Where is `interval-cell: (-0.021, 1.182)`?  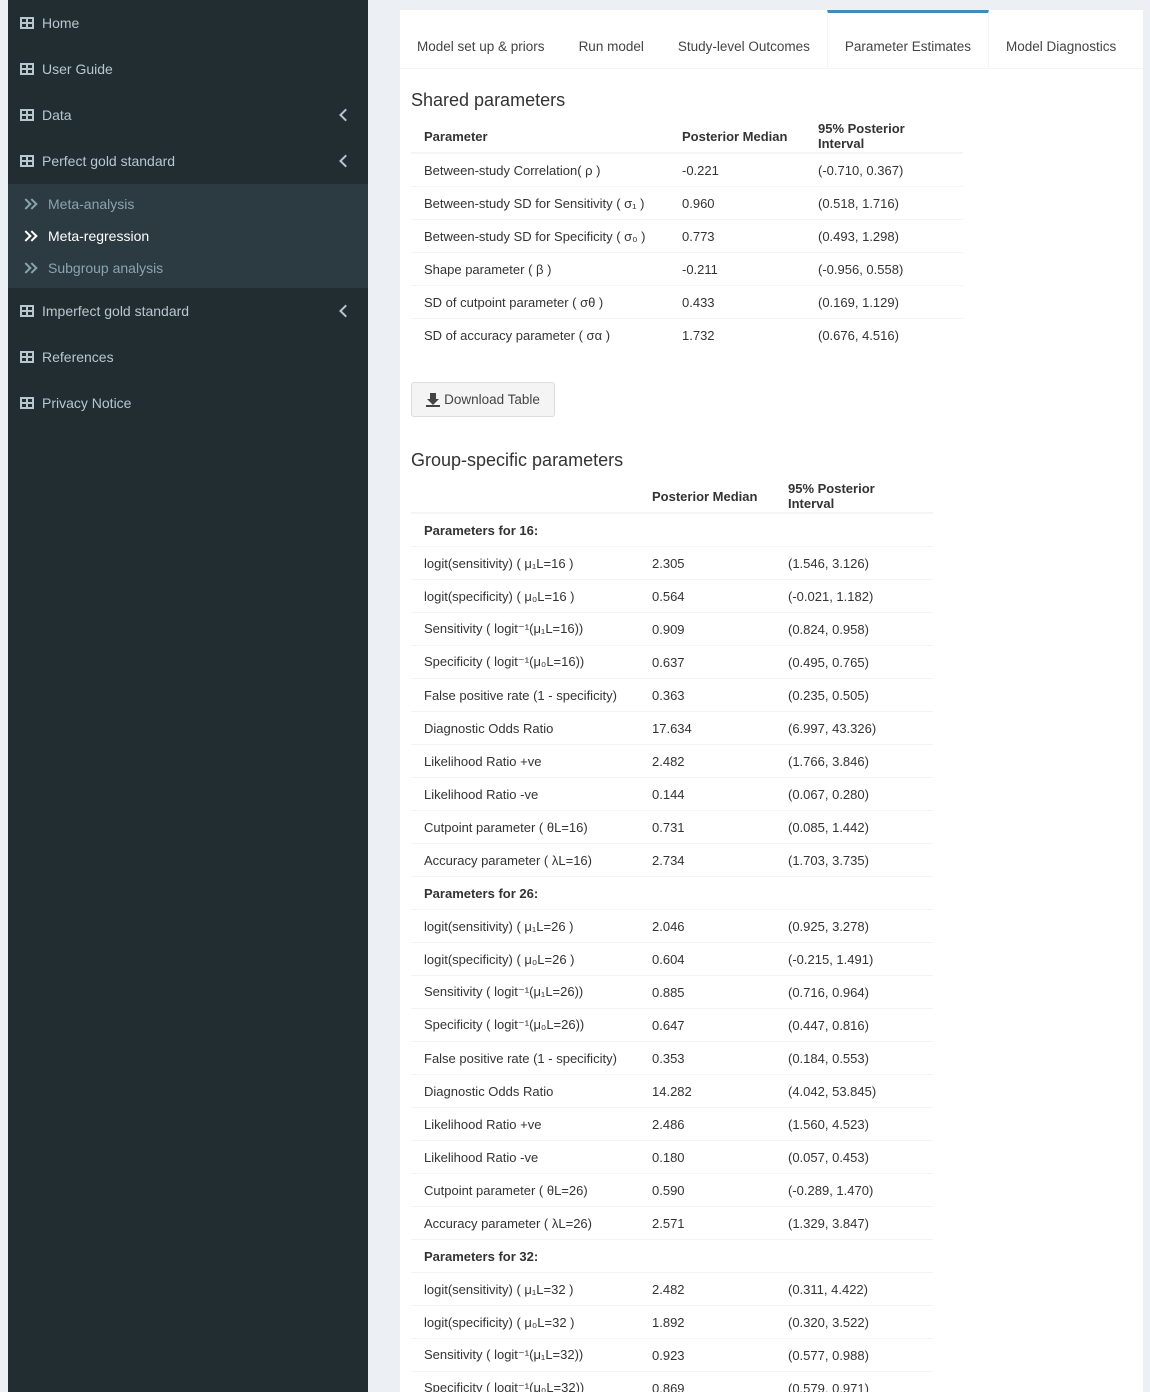 interval-cell: (-0.021, 1.182) is located at coordinates (854, 596).